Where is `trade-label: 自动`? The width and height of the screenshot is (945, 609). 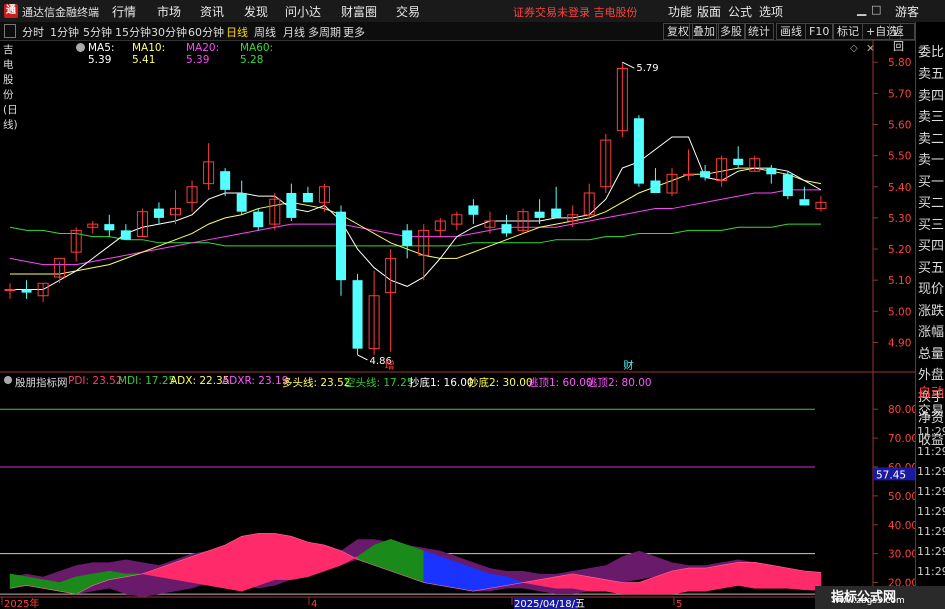
trade-label: 自动 is located at coordinates (931, 394).